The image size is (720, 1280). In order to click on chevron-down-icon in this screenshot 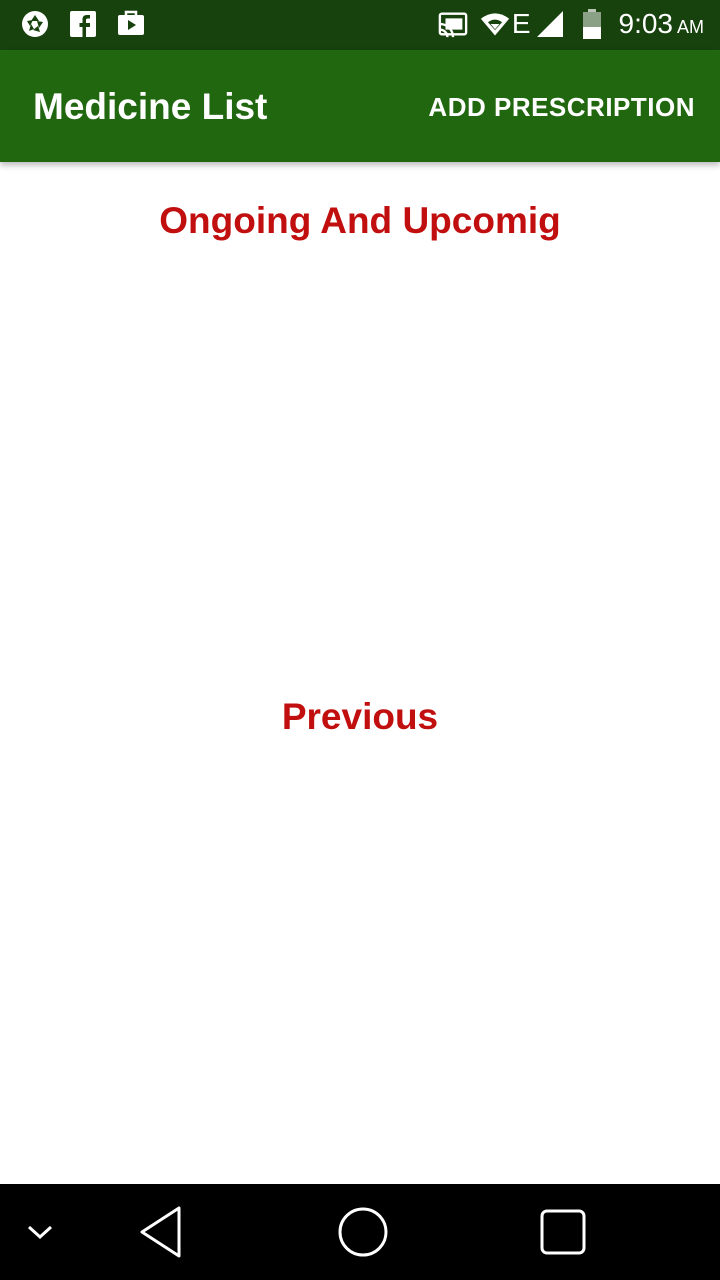, I will do `click(40, 1232)`.